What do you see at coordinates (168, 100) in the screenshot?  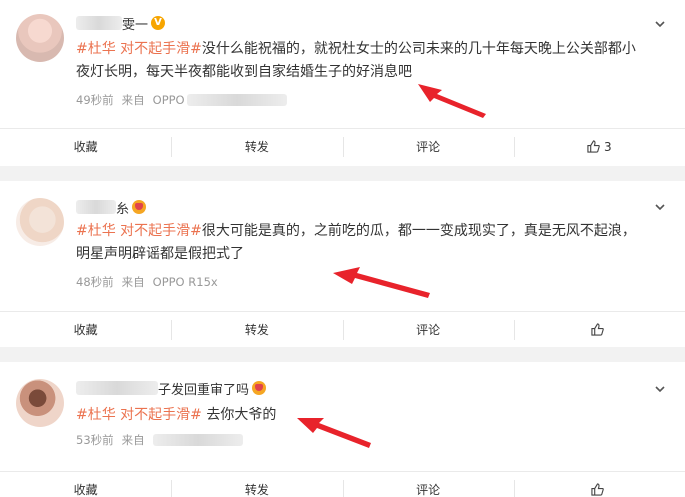 I see `post-source: OPPO` at bounding box center [168, 100].